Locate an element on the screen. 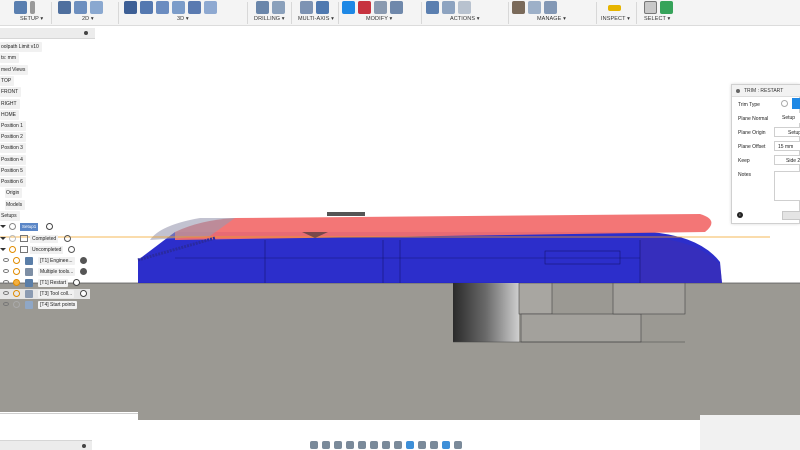 Image resolution: width=800 pixels, height=450 pixels. group-uncompleted: Uncompleted is located at coordinates (37, 250).